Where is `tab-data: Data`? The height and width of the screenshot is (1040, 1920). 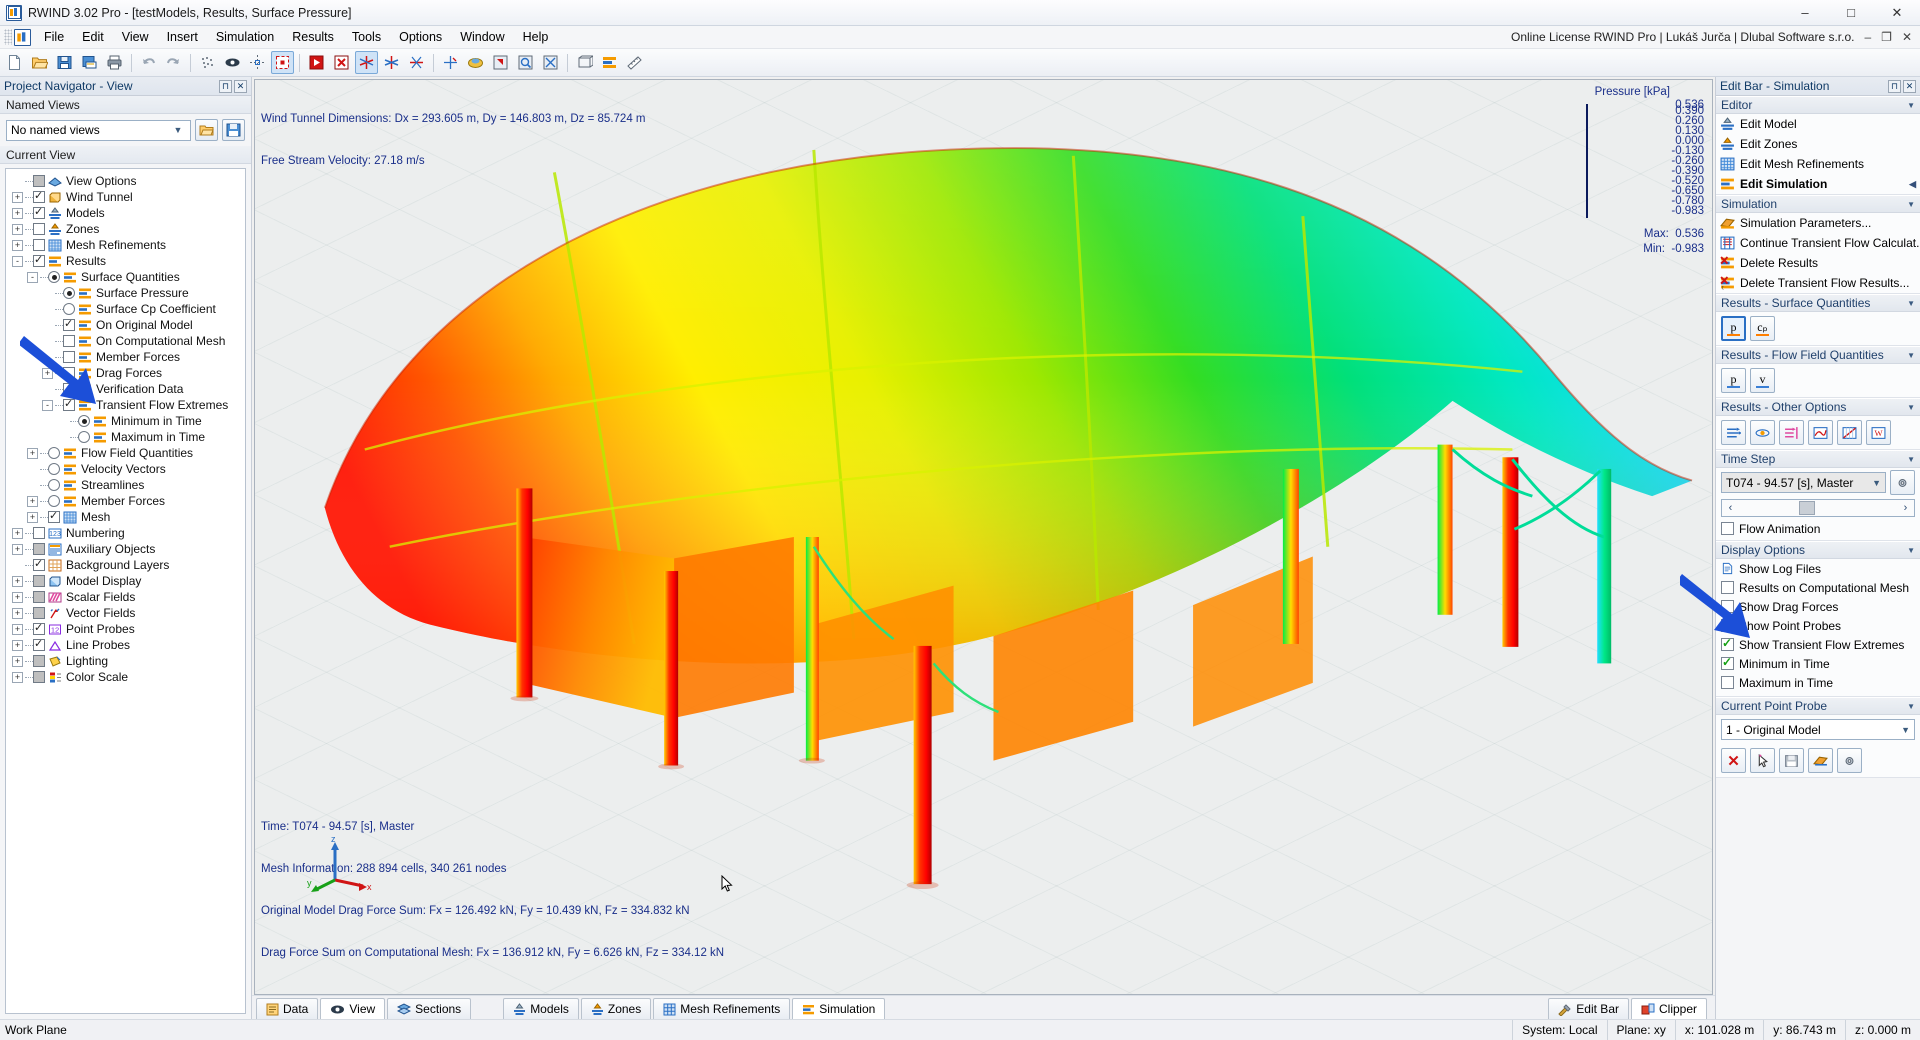
tab-data: Data is located at coordinates (287, 1008).